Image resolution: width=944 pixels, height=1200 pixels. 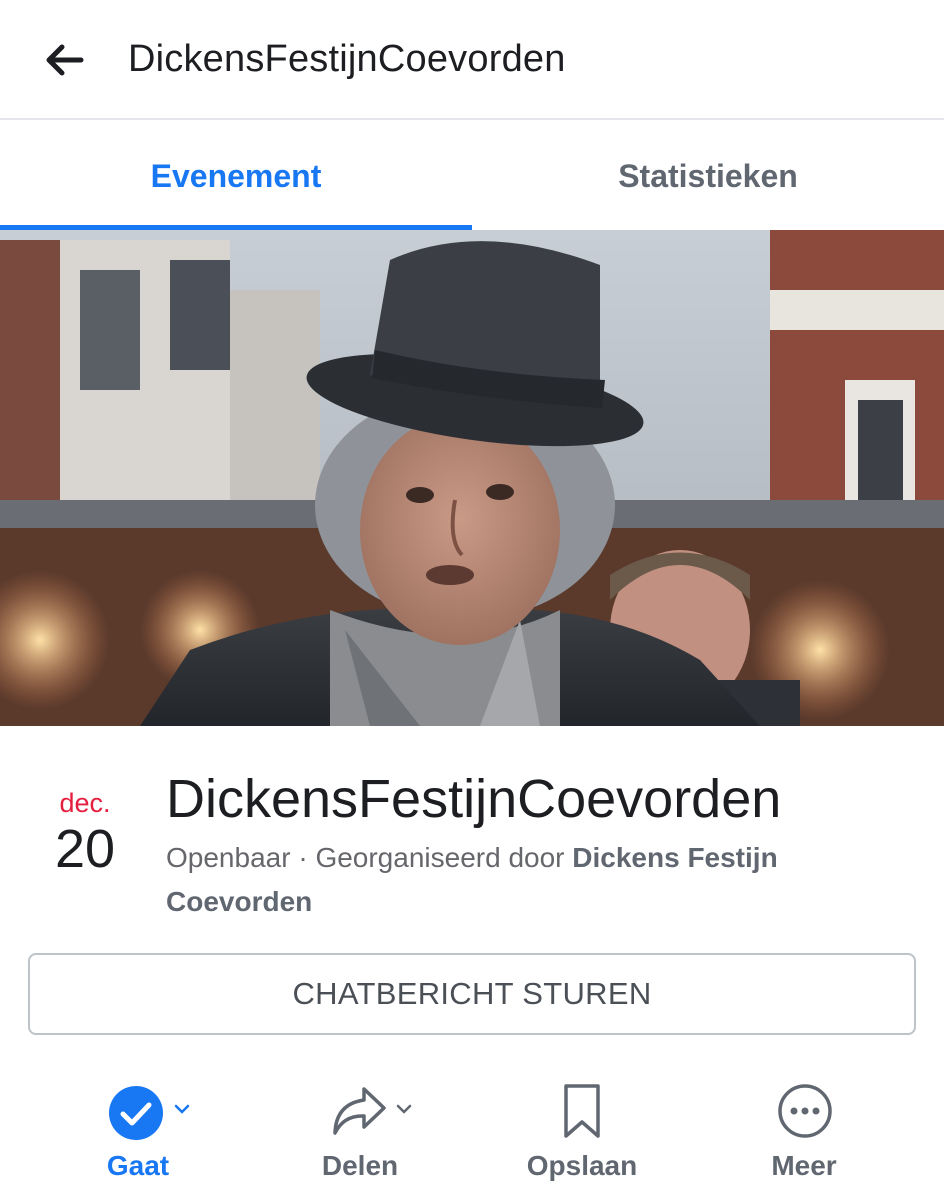 What do you see at coordinates (805, 1113) in the screenshot?
I see `more-dots-icon` at bounding box center [805, 1113].